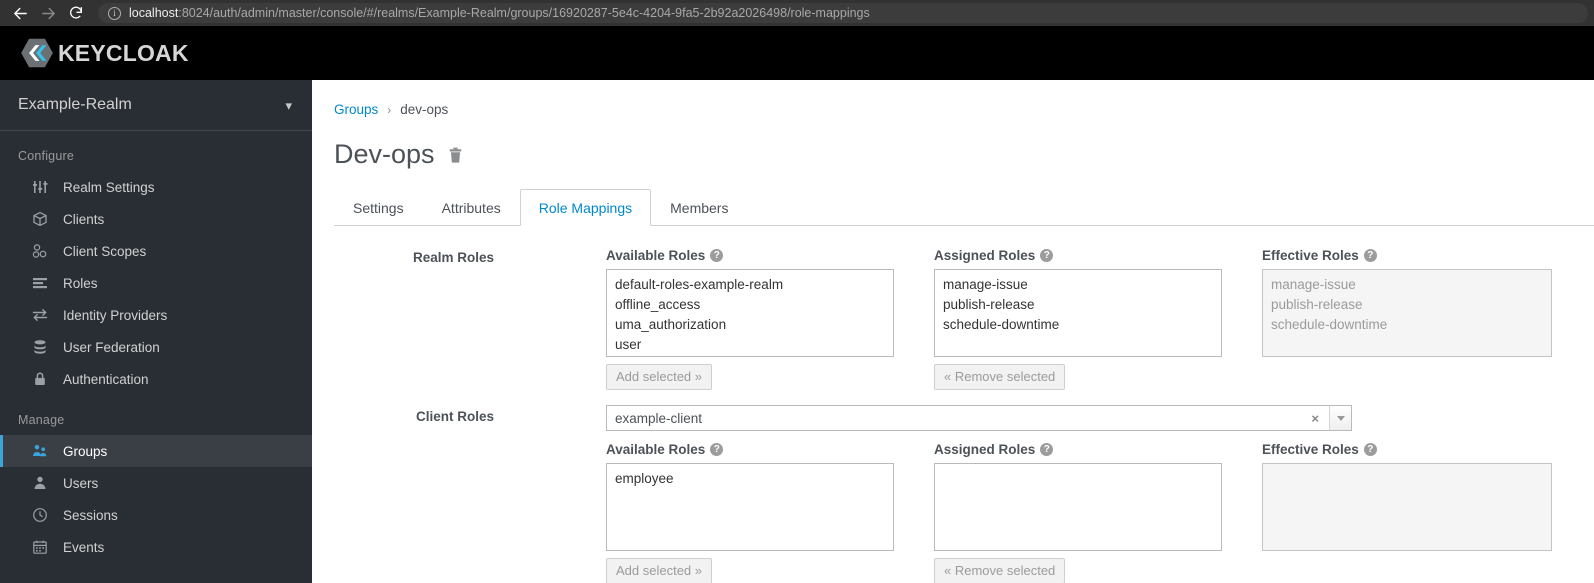 The width and height of the screenshot is (1594, 583). I want to click on col-header-text: Effective Roles, so click(1310, 255).